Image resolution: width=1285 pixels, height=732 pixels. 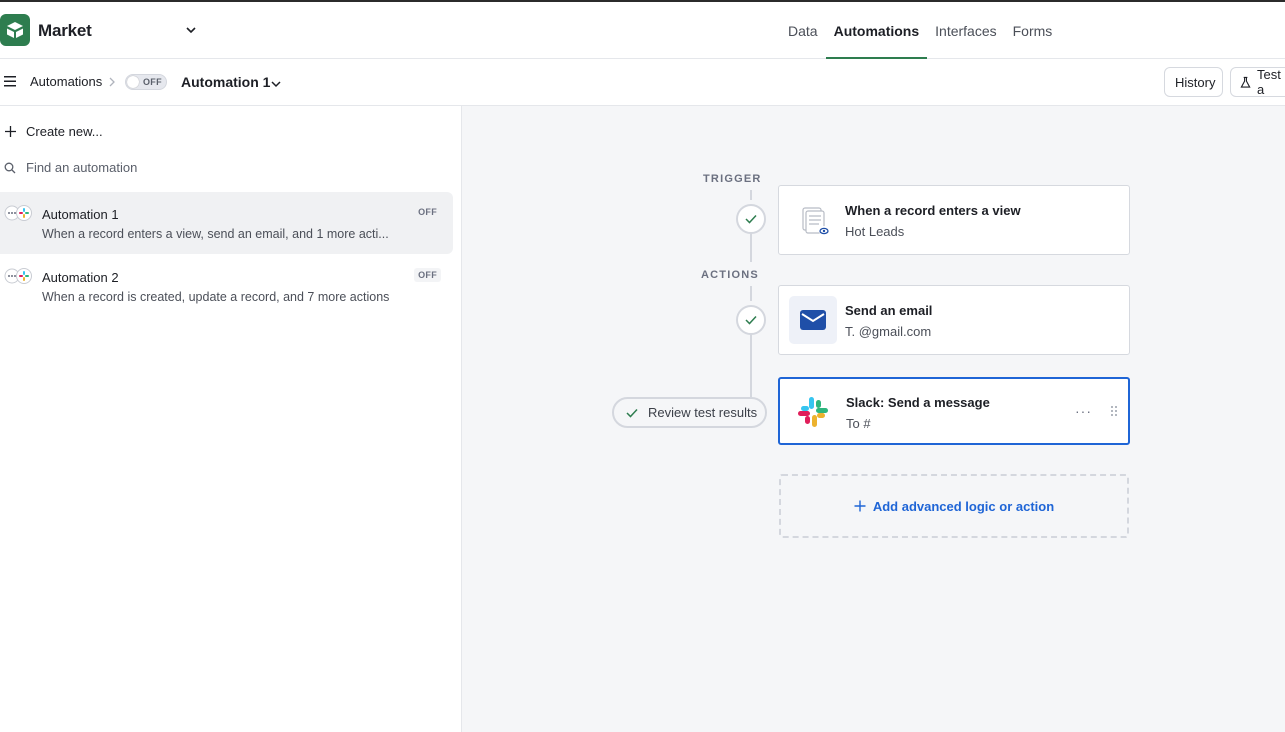 I want to click on envelope-icon, so click(x=813, y=320).